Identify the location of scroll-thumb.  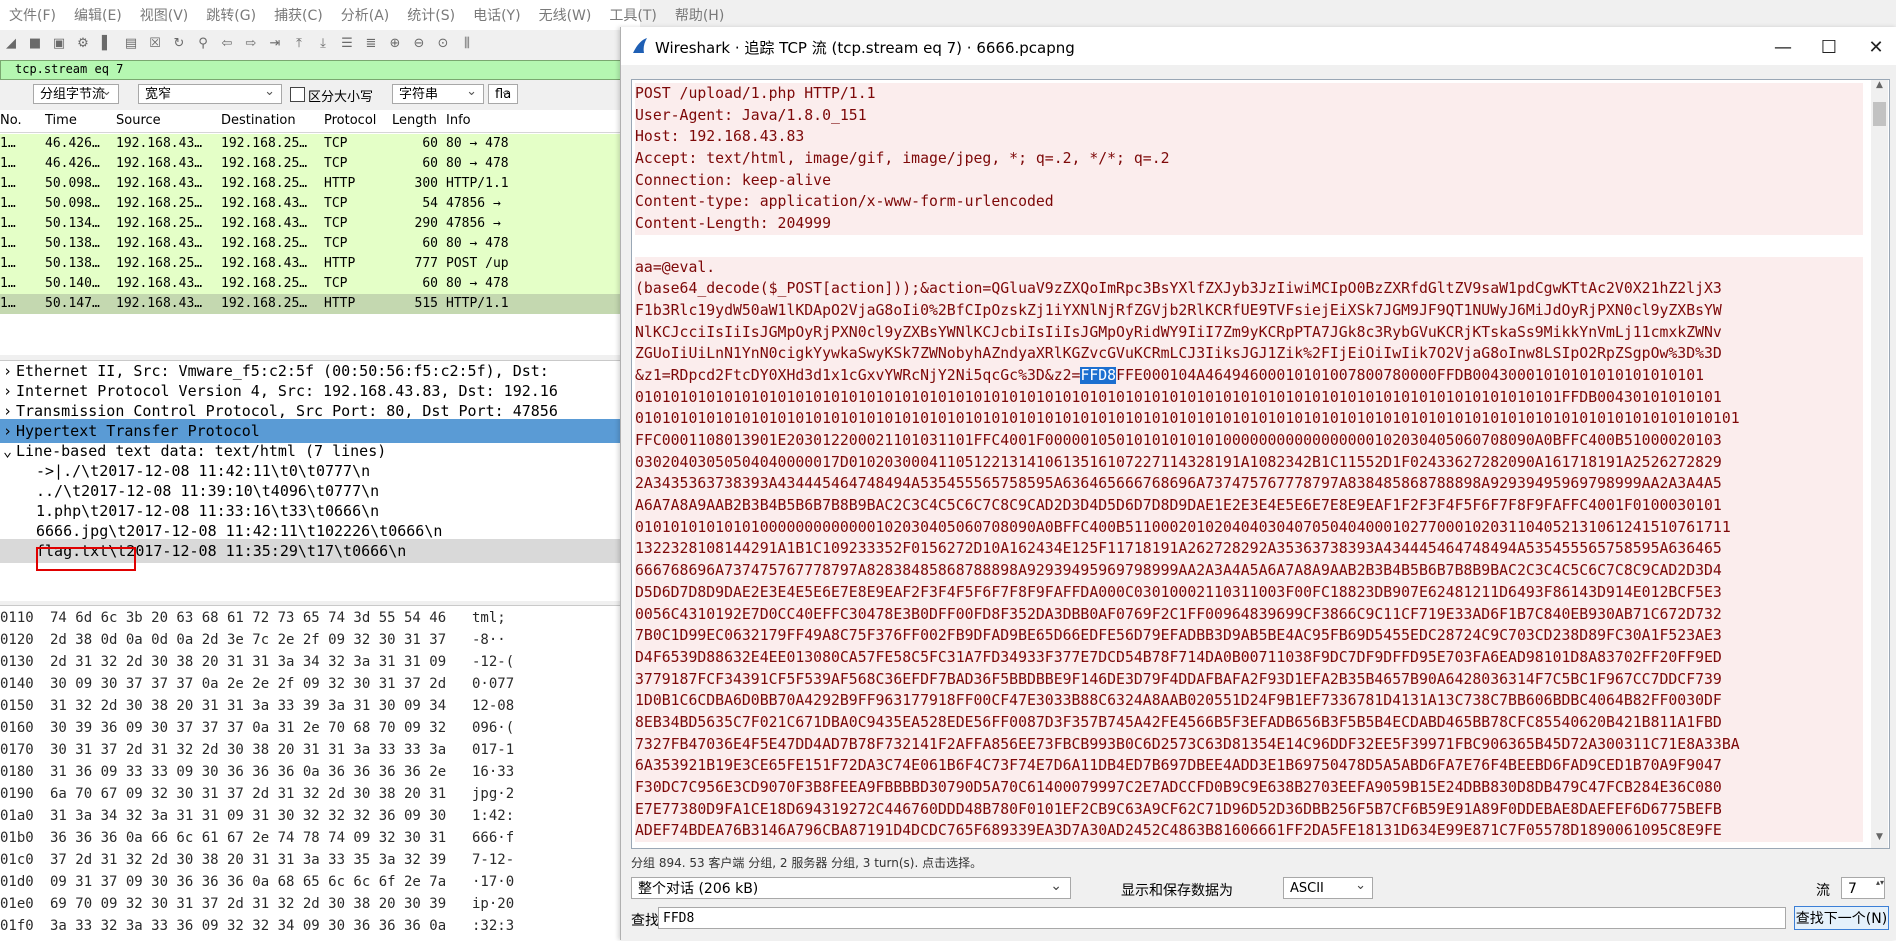
(1879, 114).